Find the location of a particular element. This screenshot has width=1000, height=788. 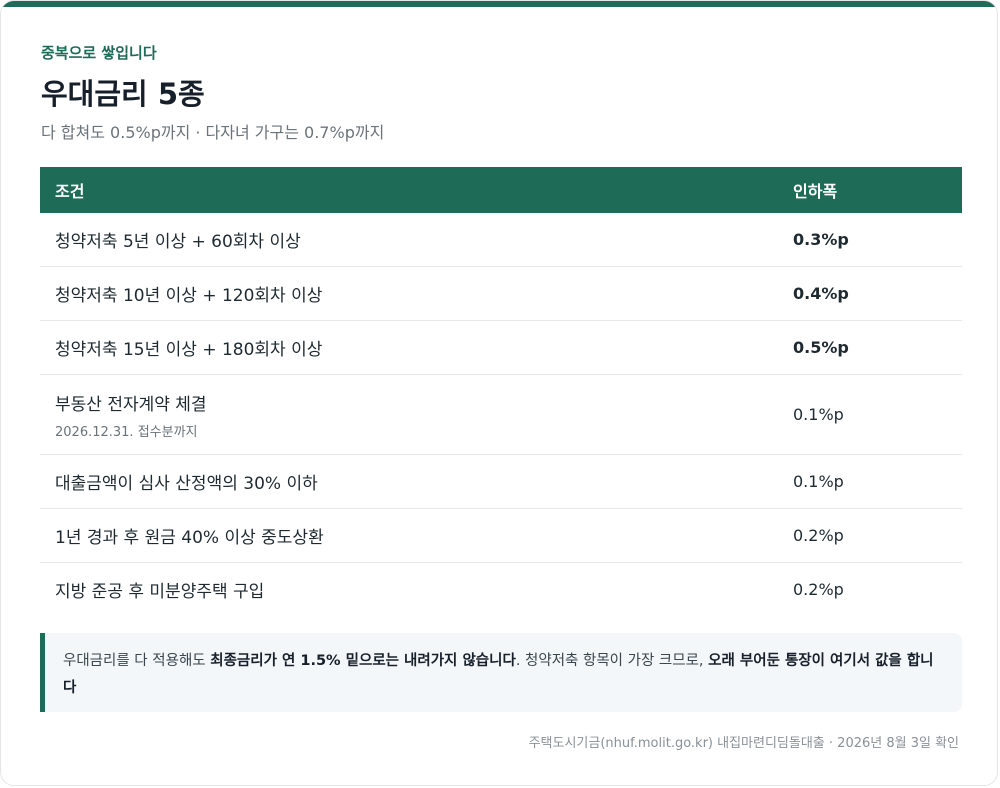

discount-cell: 0.5%p is located at coordinates (821, 347).